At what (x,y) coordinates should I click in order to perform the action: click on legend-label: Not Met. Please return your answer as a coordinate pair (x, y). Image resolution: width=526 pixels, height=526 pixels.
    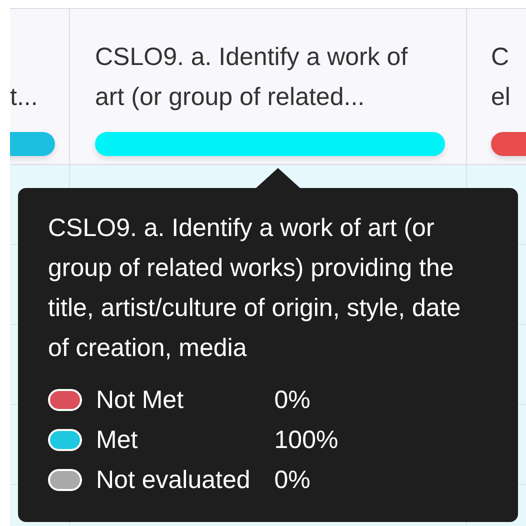
    Looking at the image, I should click on (140, 400).